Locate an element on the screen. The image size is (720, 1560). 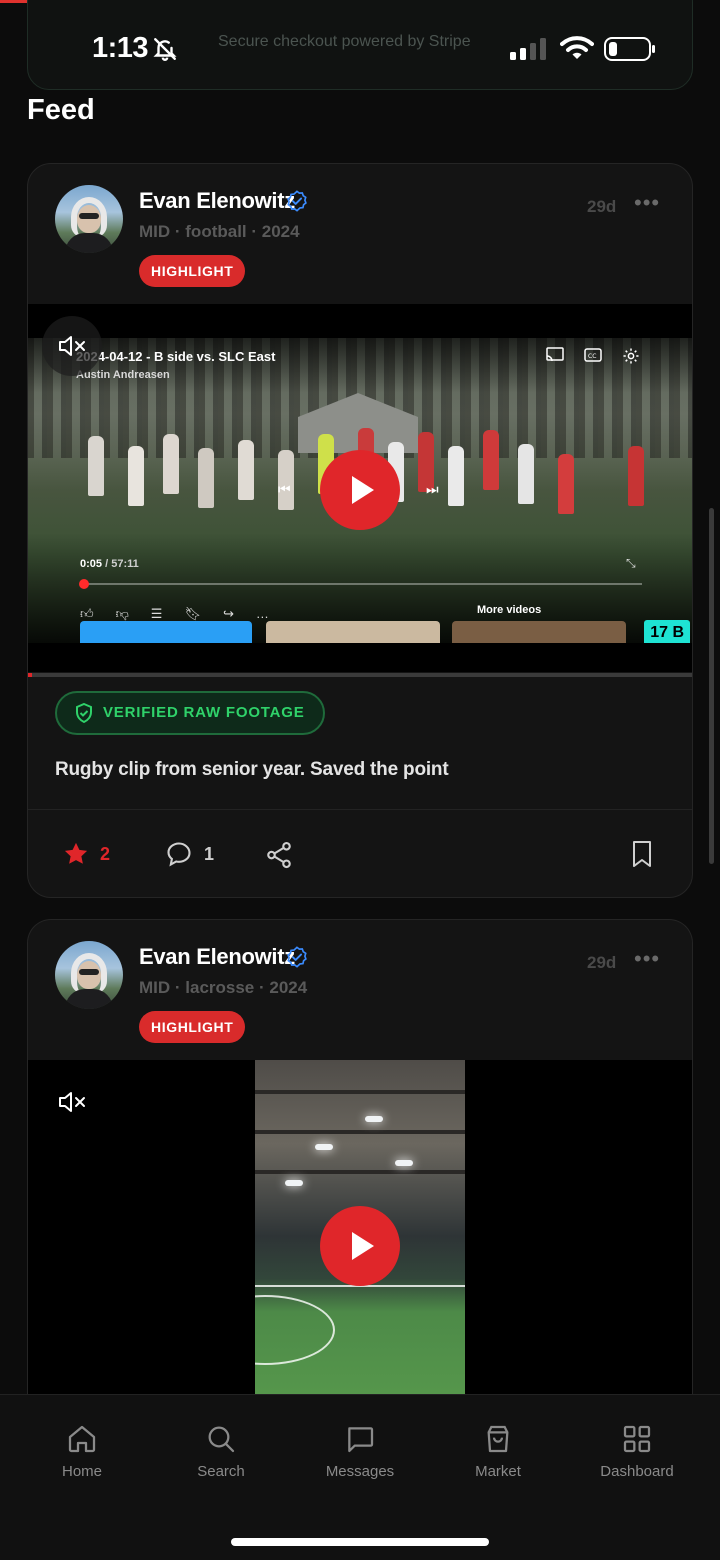
video-progress-fill is located at coordinates (30, 675).